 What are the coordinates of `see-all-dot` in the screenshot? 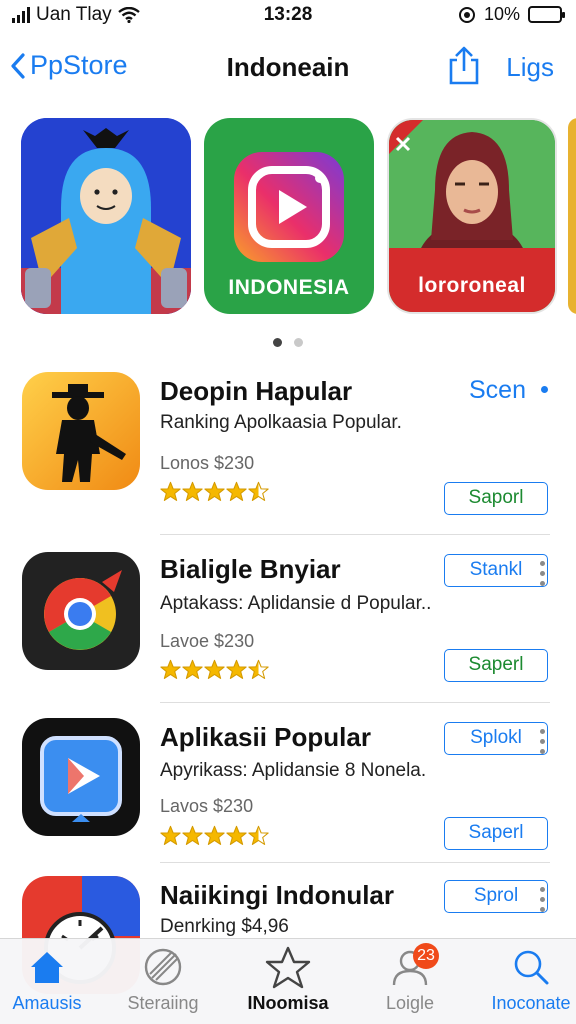 It's located at (544, 389).